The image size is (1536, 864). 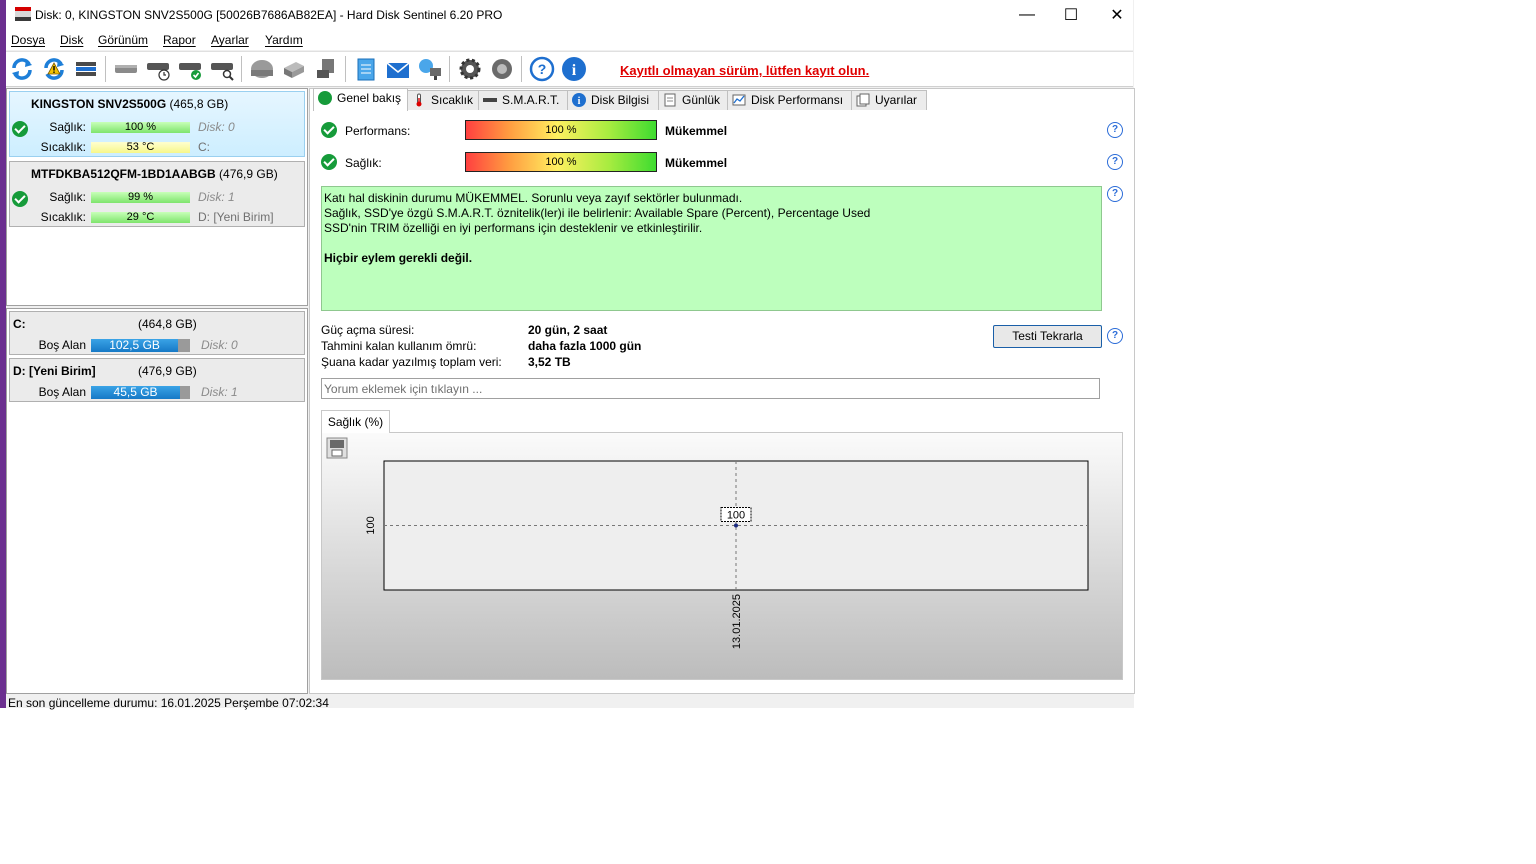 What do you see at coordinates (325, 98) in the screenshot?
I see `check-icon` at bounding box center [325, 98].